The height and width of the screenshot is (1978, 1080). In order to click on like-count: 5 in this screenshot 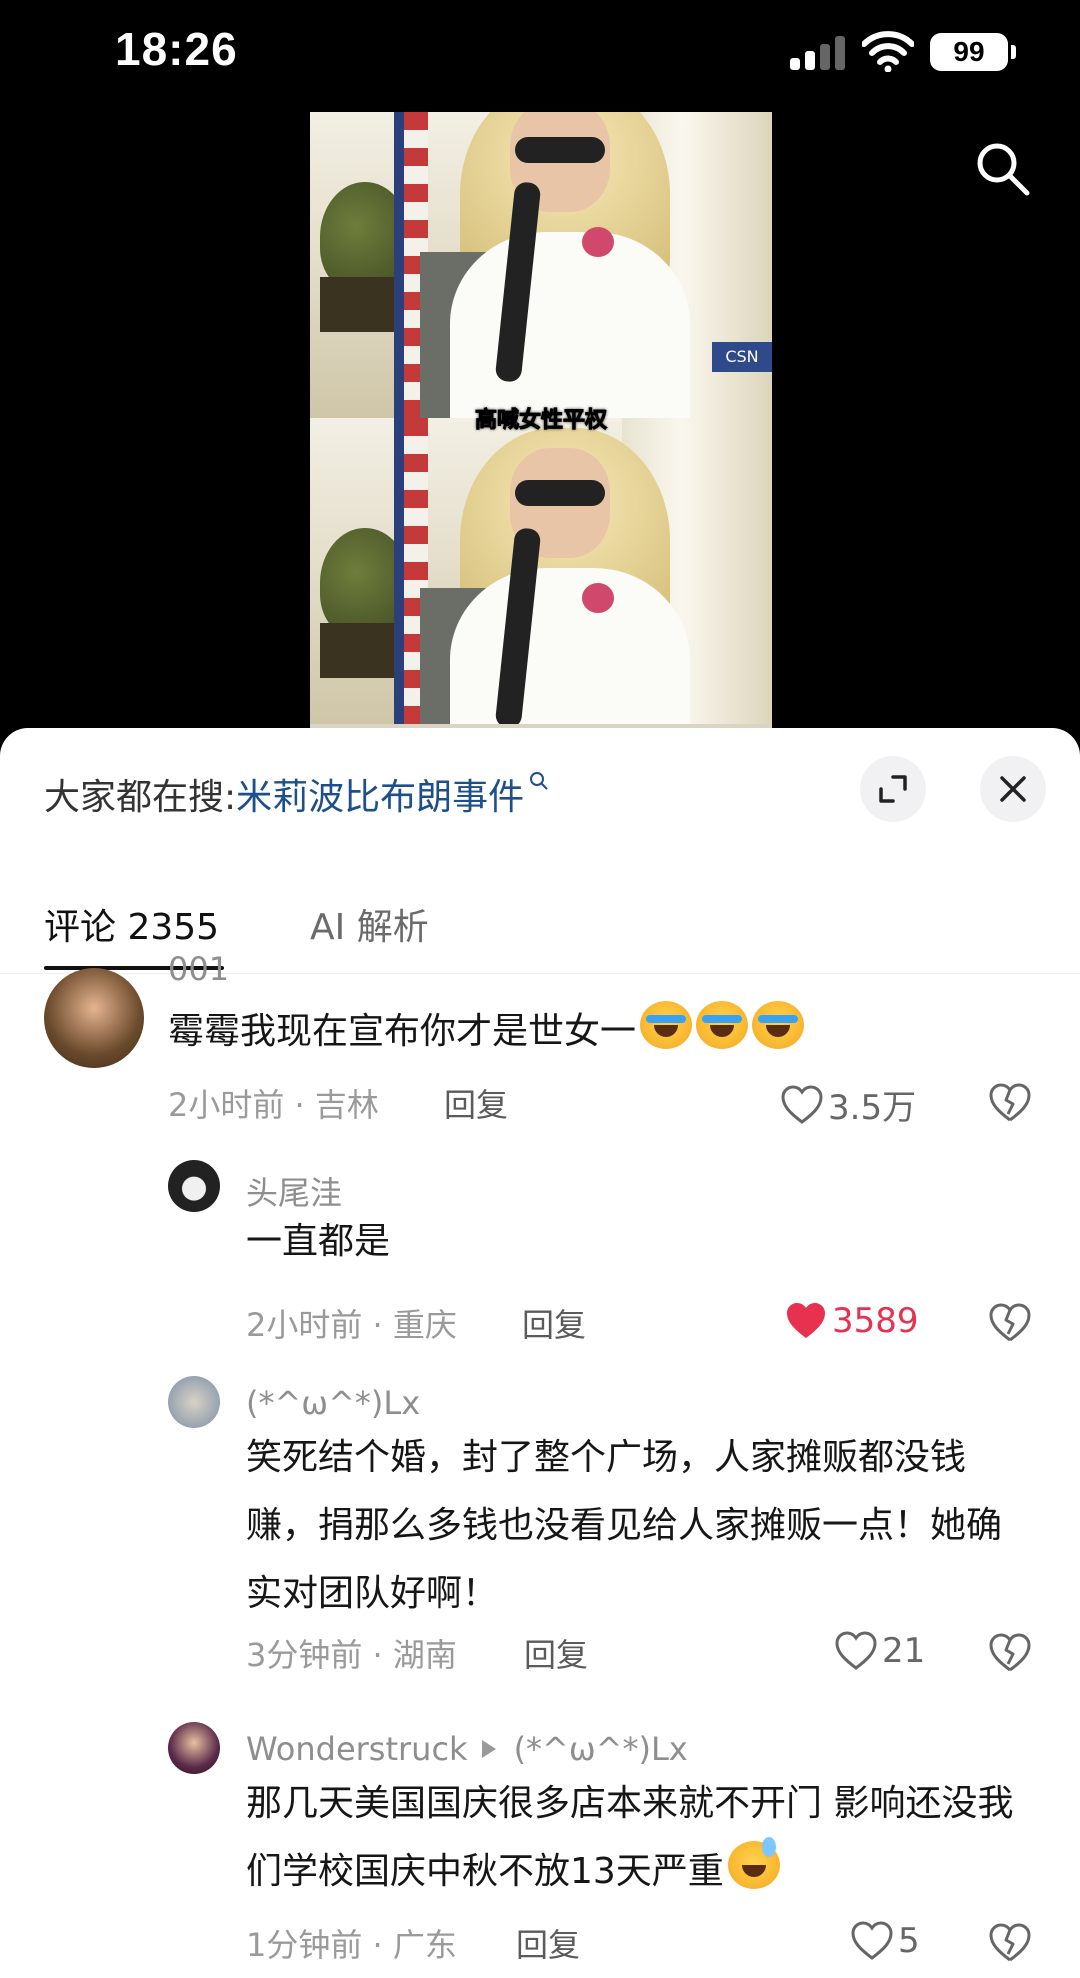, I will do `click(909, 1941)`.